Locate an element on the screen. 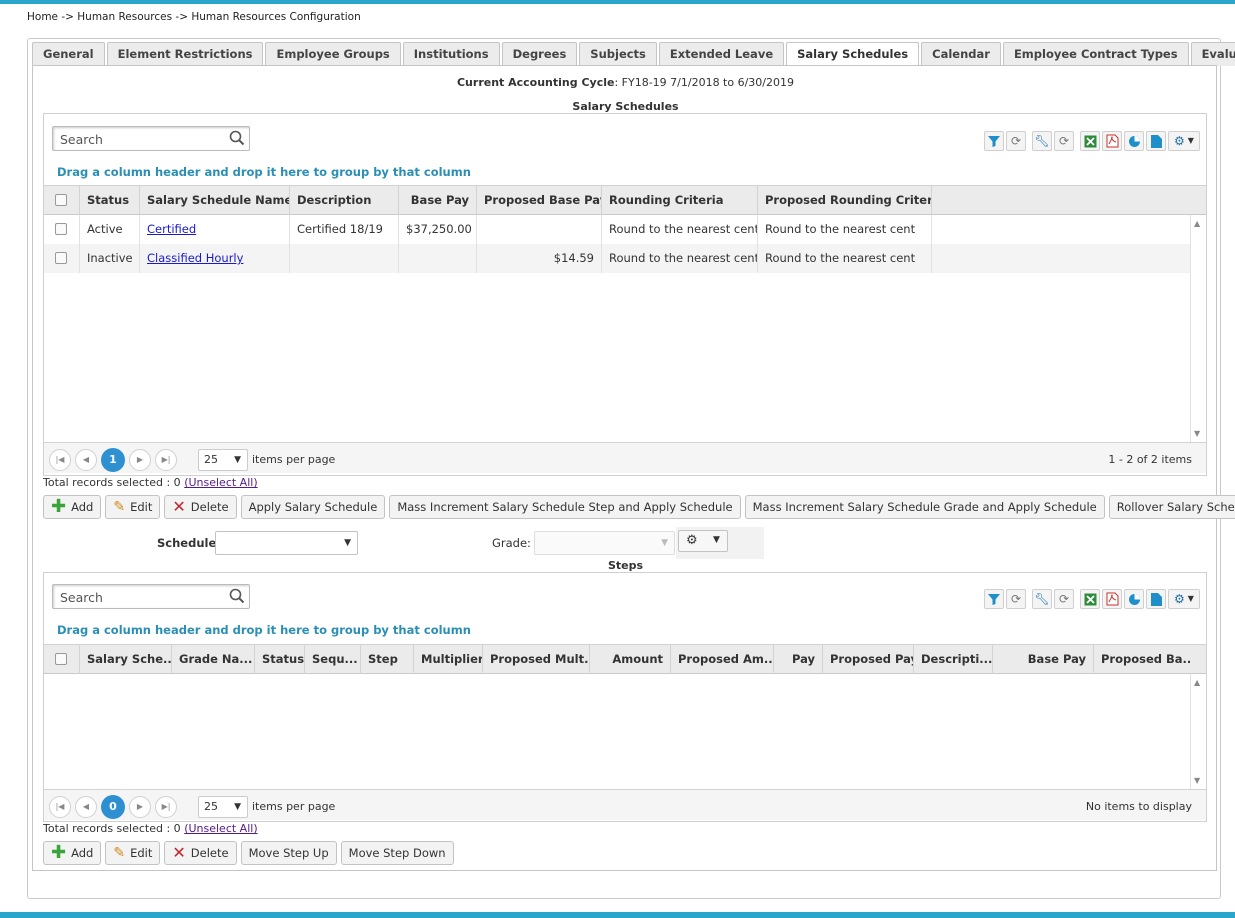 The image size is (1235, 918). apply-salary-schedule-button: Apply Salary Schedule is located at coordinates (313, 507).